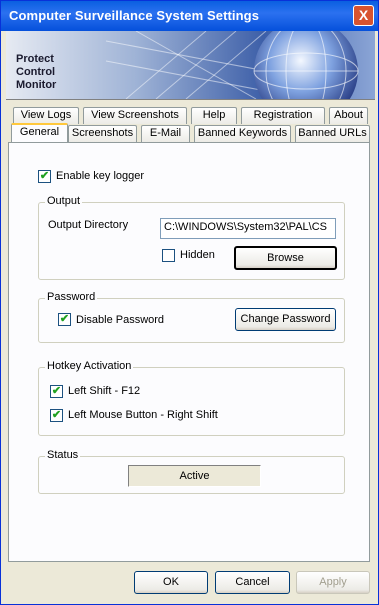  What do you see at coordinates (332, 133) in the screenshot?
I see `tab-banned-urls: Banned URLs` at bounding box center [332, 133].